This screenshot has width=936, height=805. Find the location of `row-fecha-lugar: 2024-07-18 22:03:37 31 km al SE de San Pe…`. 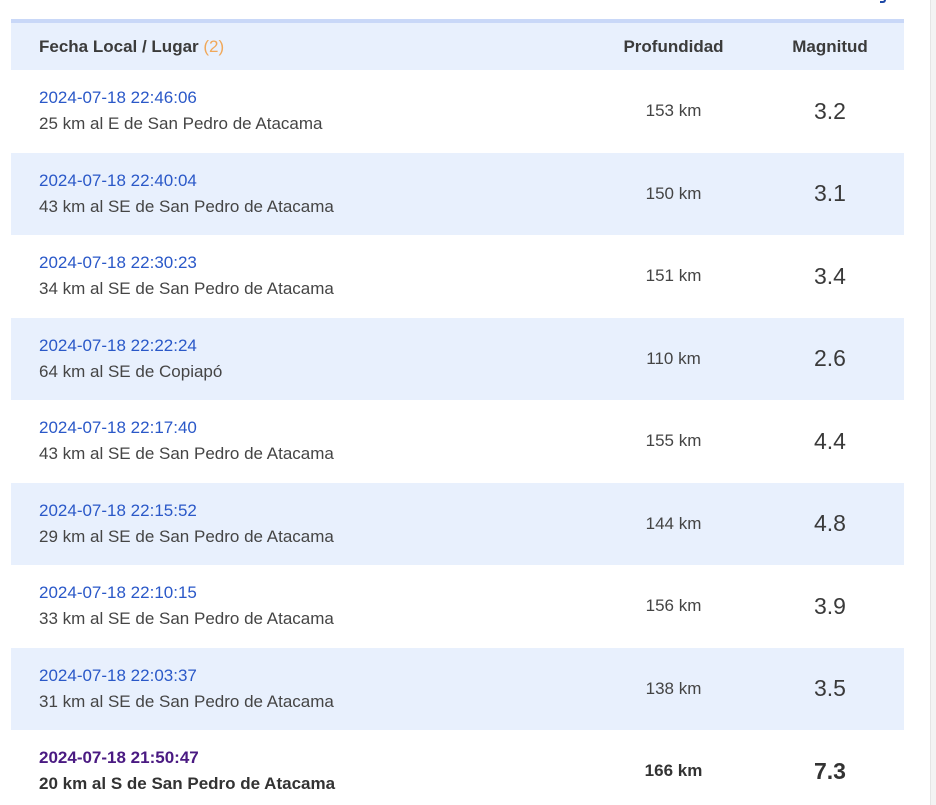

row-fecha-lugar: 2024-07-18 22:03:37 31 km al SE de San Pe… is located at coordinates (301, 689).